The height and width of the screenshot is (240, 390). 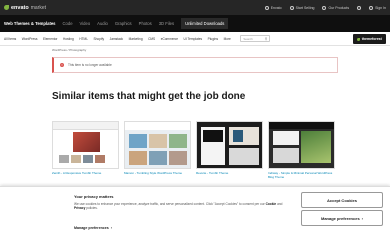 I want to click on start-selling-label: Start Selling, so click(x=305, y=7).